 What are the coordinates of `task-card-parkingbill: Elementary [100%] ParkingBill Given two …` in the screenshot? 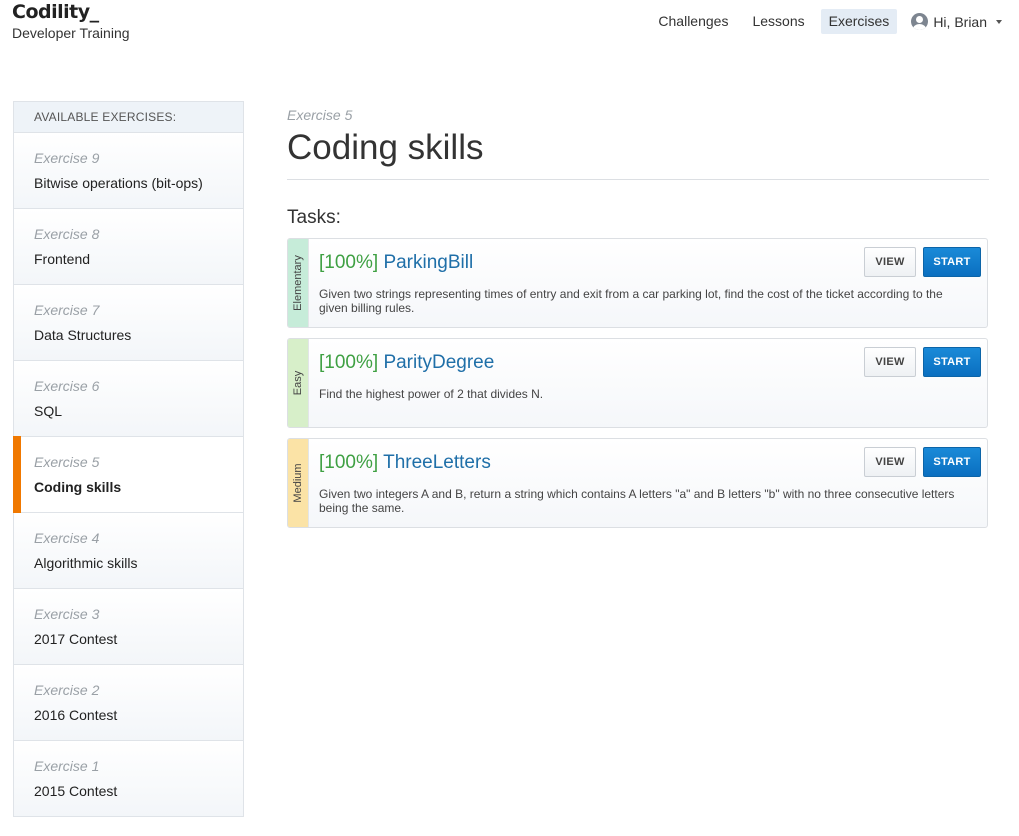 It's located at (637, 283).